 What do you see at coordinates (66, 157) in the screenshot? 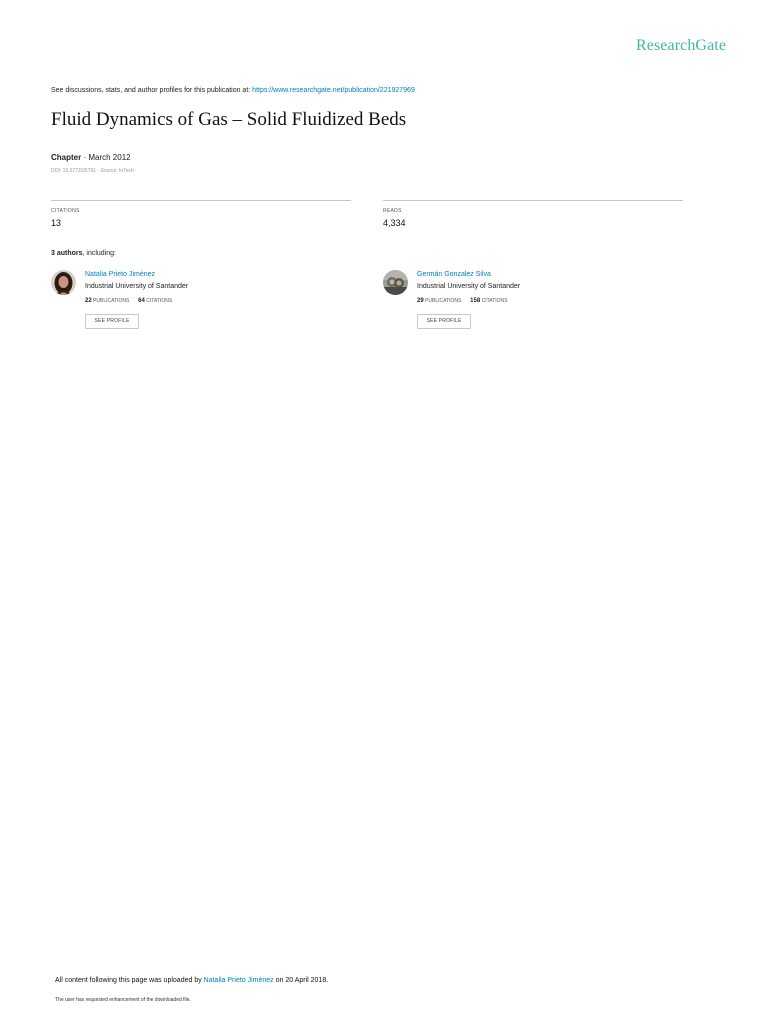
I see `publication-type: Chapter` at bounding box center [66, 157].